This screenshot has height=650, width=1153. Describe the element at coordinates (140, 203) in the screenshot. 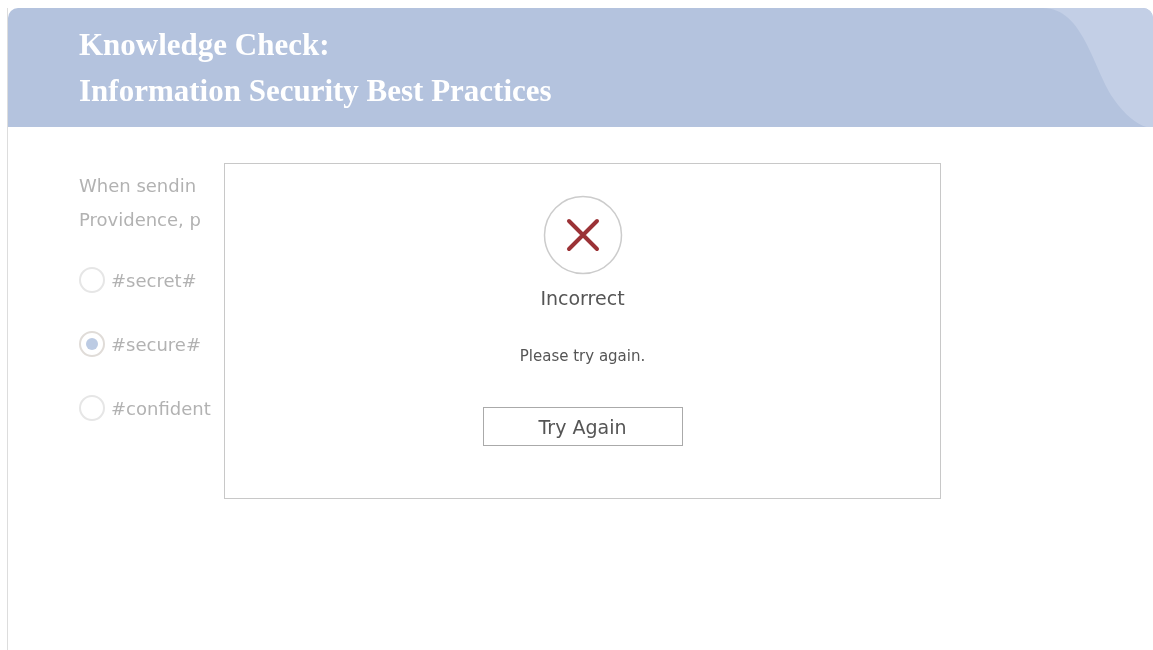

I see `question-text: When sendin Providence, p` at that location.